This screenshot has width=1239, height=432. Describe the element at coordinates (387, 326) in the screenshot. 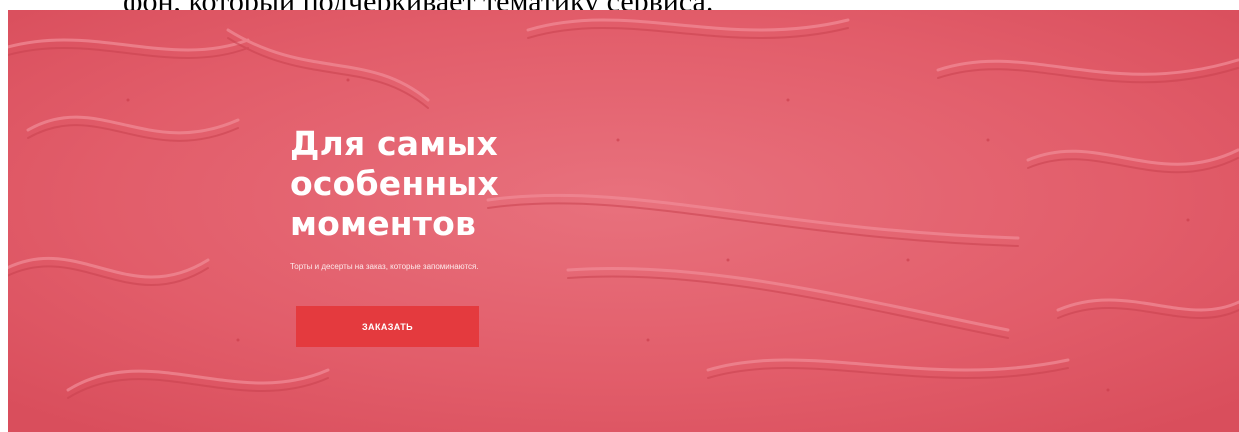

I see `order-button: ЗАКАЗАТЬ` at that location.